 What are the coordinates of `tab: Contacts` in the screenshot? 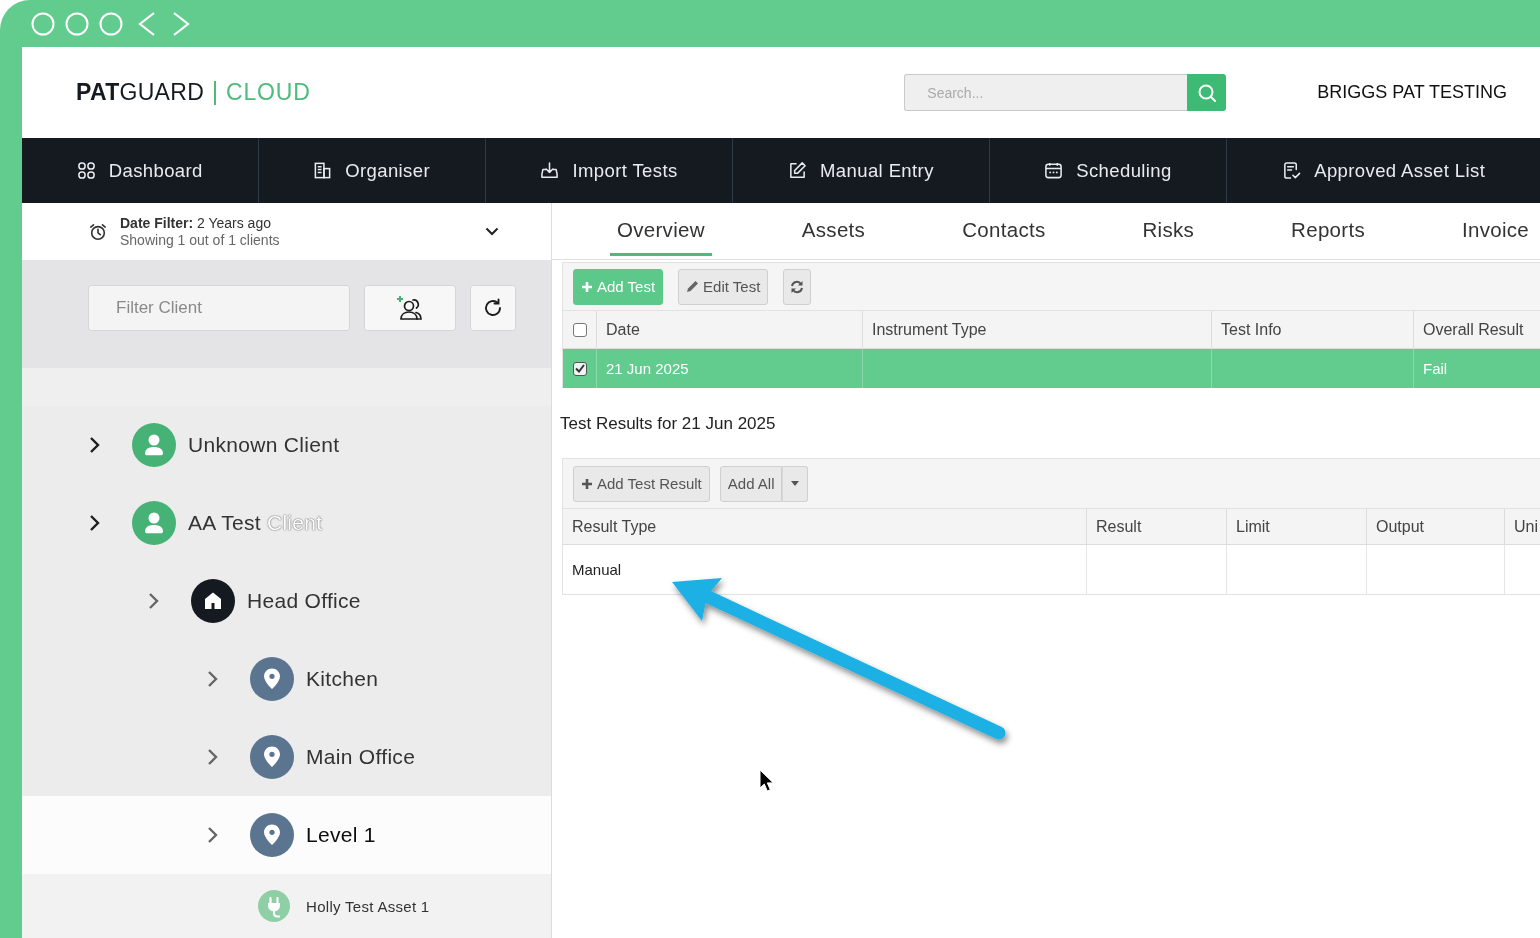 It's located at (1004, 229).